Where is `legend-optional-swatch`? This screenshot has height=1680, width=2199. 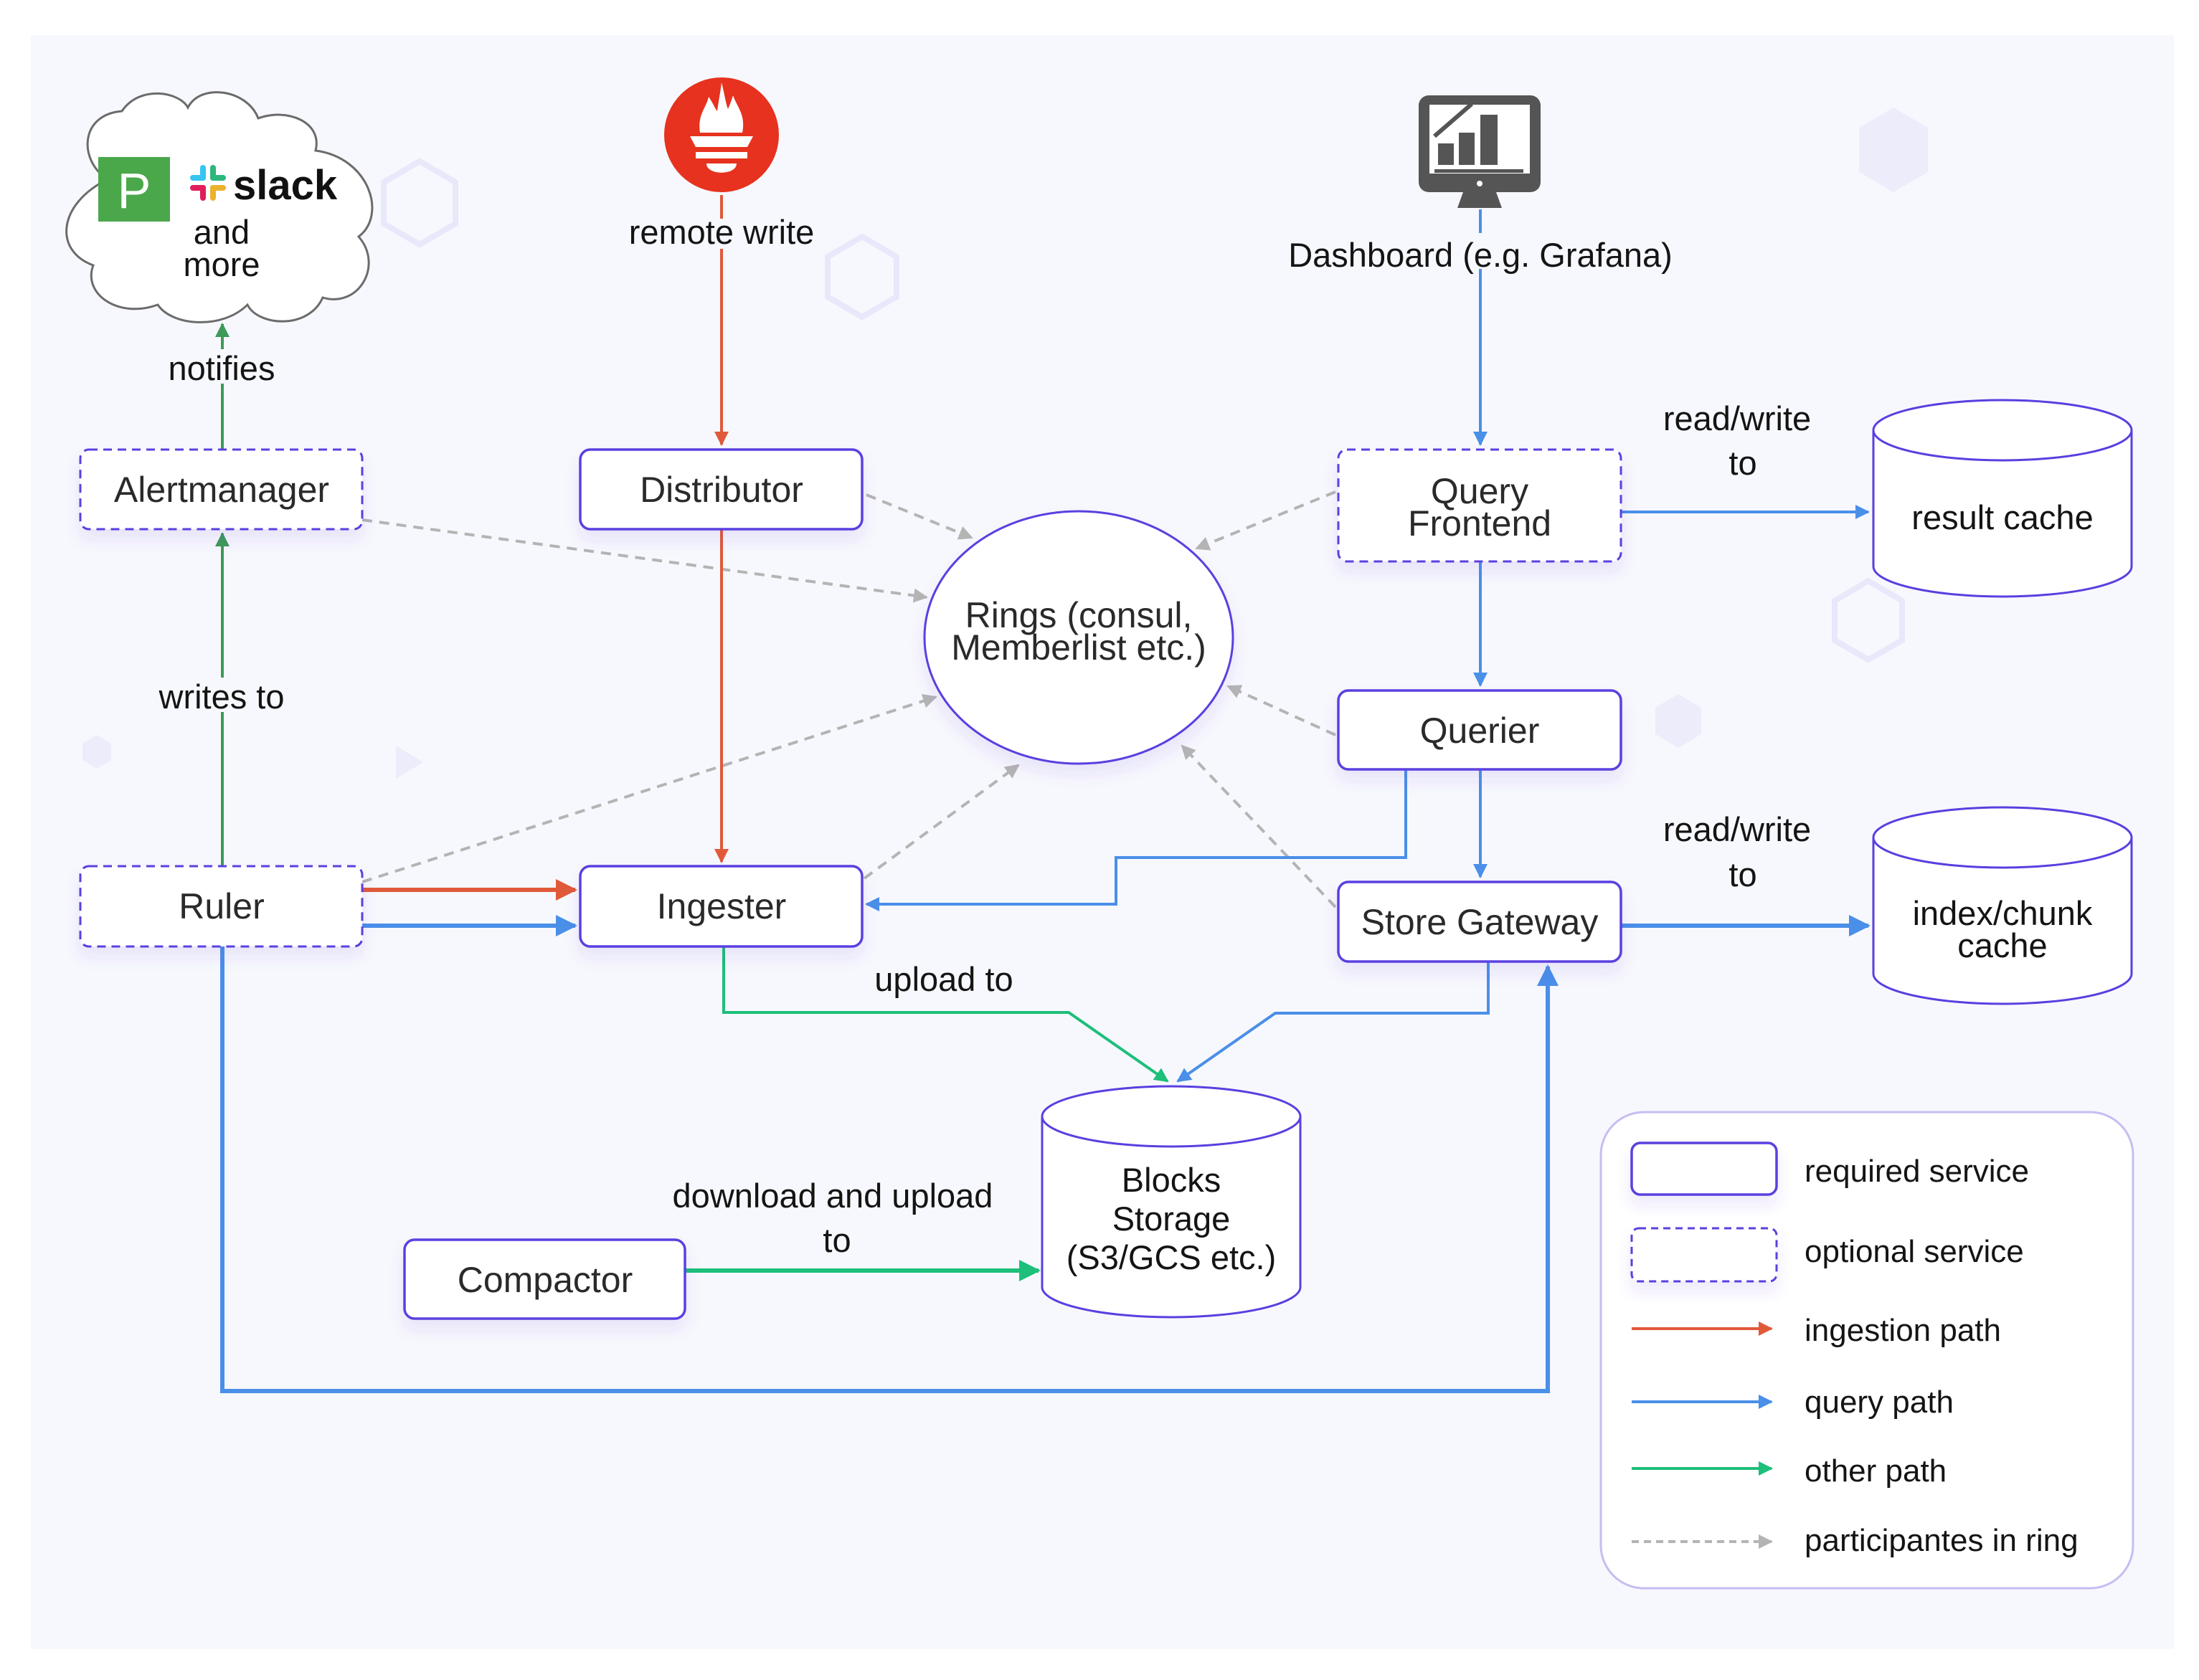
legend-optional-swatch is located at coordinates (1704, 1255).